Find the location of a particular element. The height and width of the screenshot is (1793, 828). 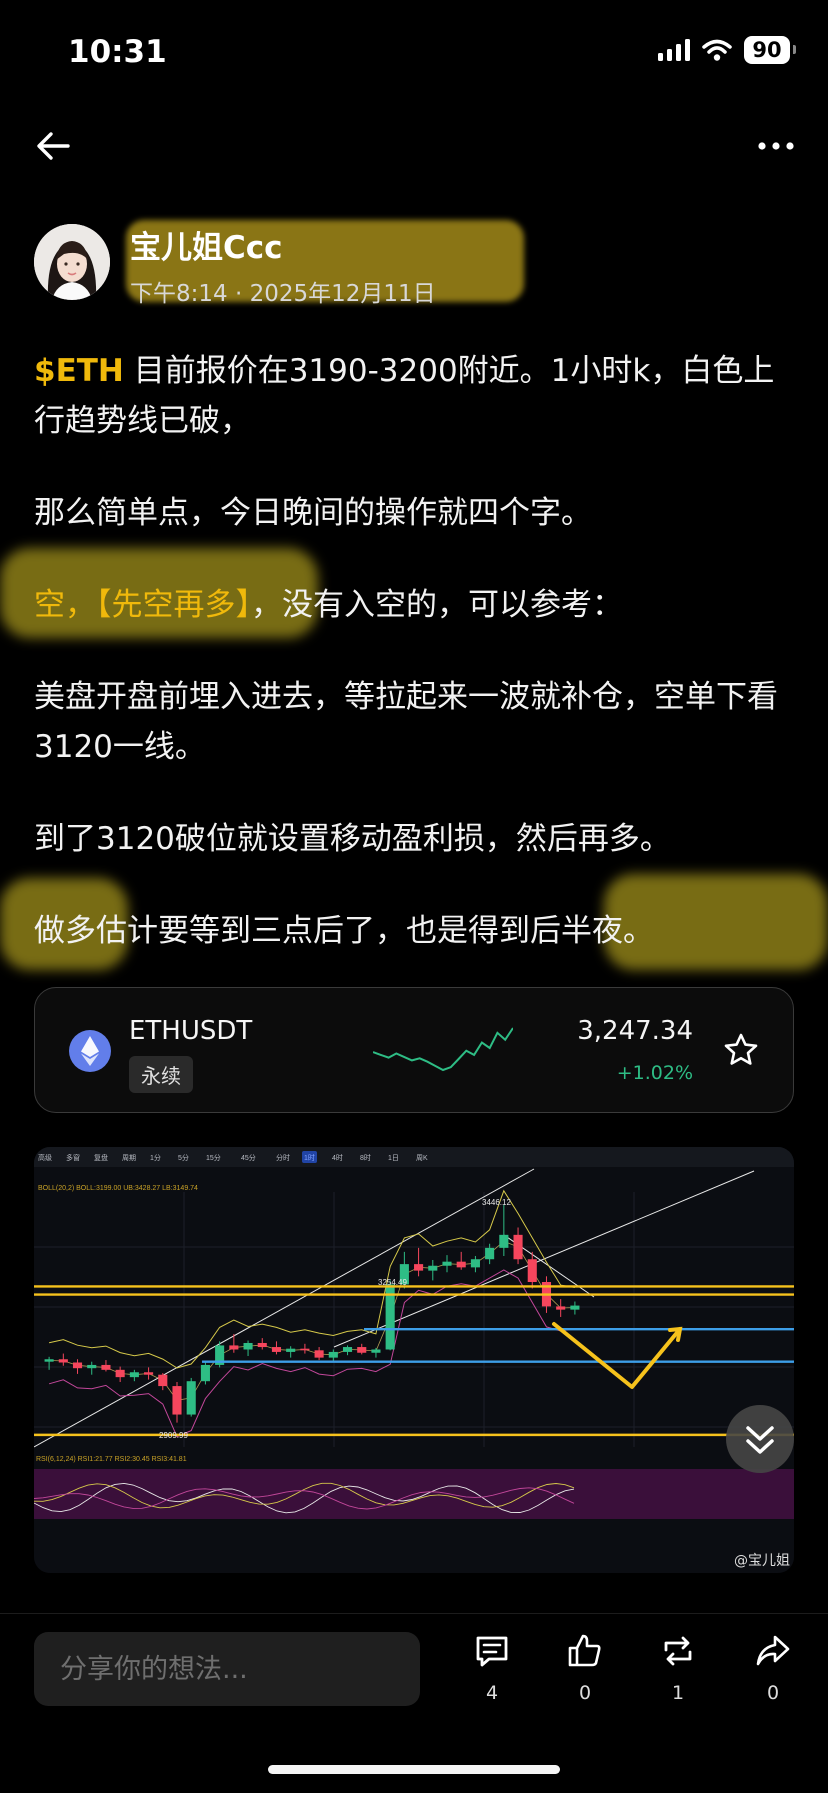

price-sparkline is located at coordinates (443, 1049).